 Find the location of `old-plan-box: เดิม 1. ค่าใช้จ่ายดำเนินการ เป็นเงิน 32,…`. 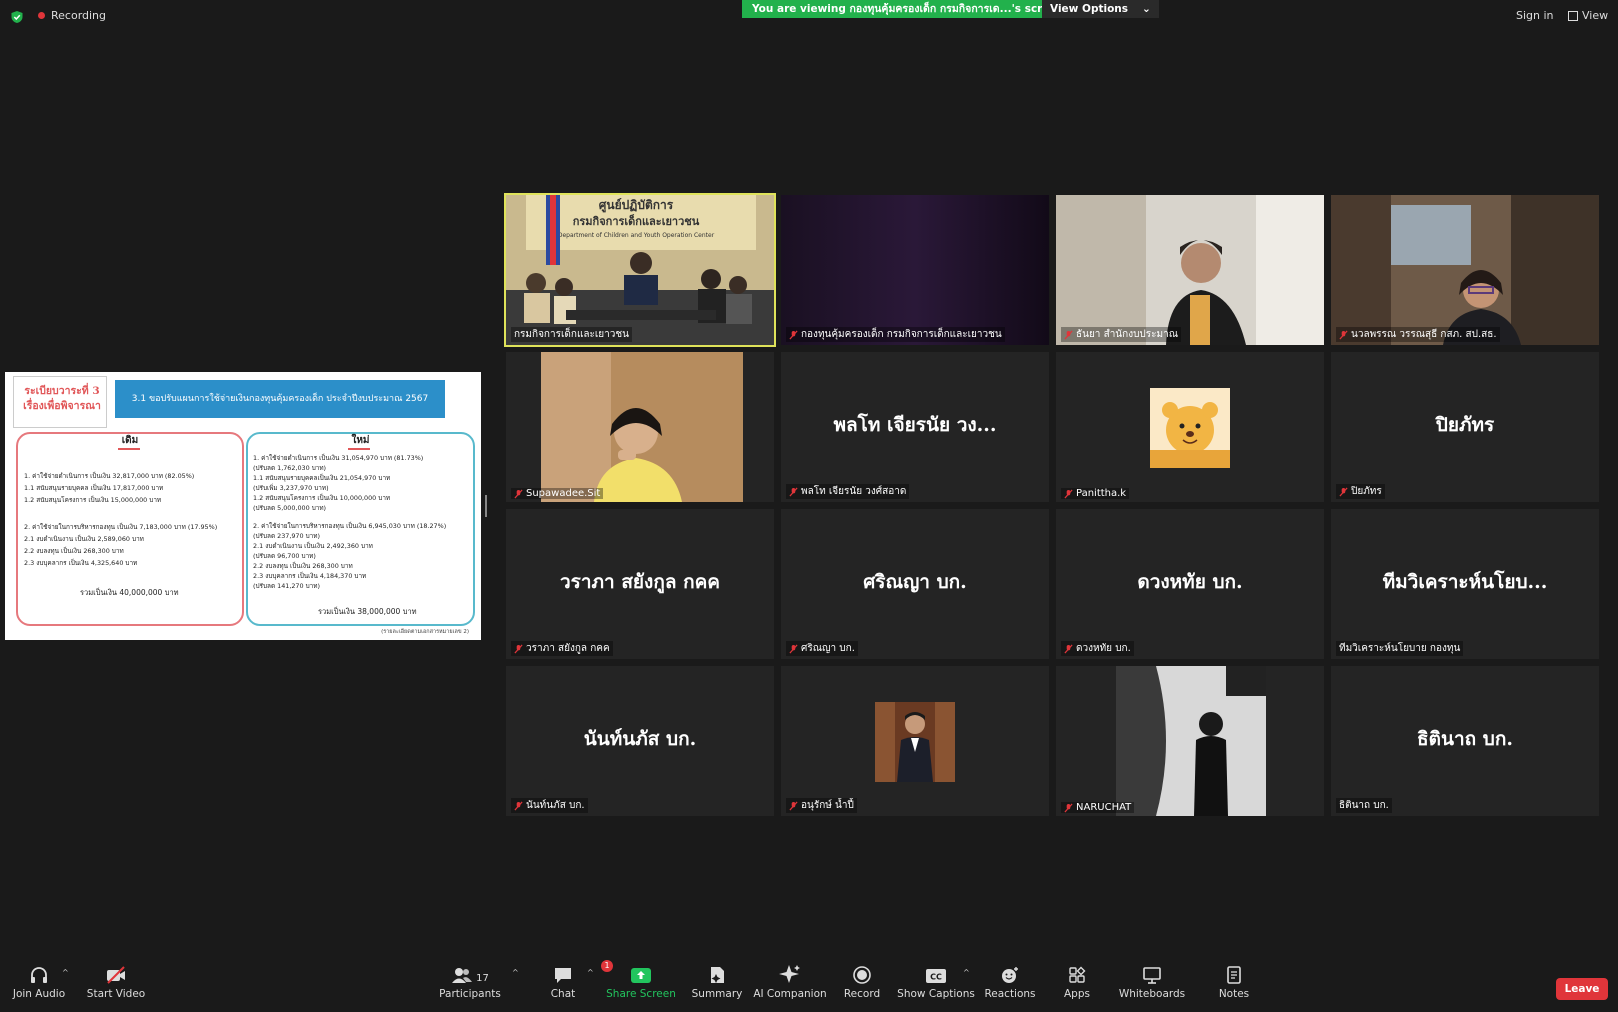

old-plan-box: เดิม 1. ค่าใช้จ่ายดำเนินการ เป็นเงิน 32,… is located at coordinates (130, 529).